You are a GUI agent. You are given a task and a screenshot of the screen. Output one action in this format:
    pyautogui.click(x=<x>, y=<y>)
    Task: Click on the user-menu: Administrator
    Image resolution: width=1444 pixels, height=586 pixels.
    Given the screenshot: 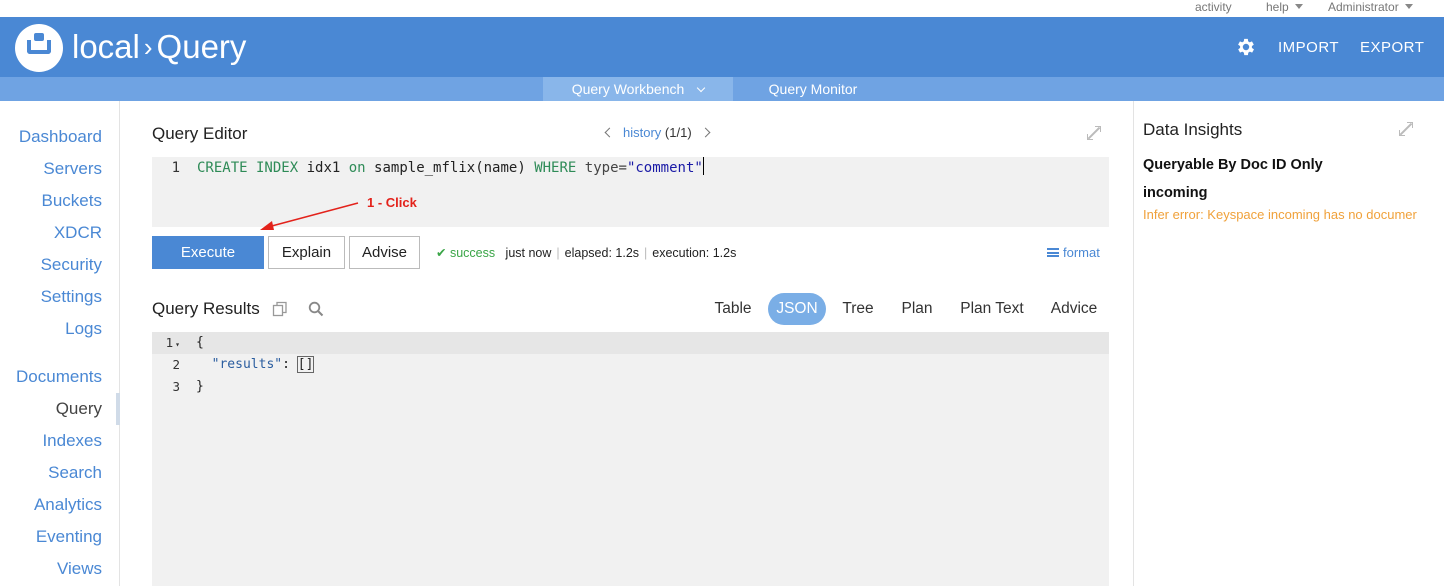 What is the action you would take?
    pyautogui.click(x=1370, y=7)
    